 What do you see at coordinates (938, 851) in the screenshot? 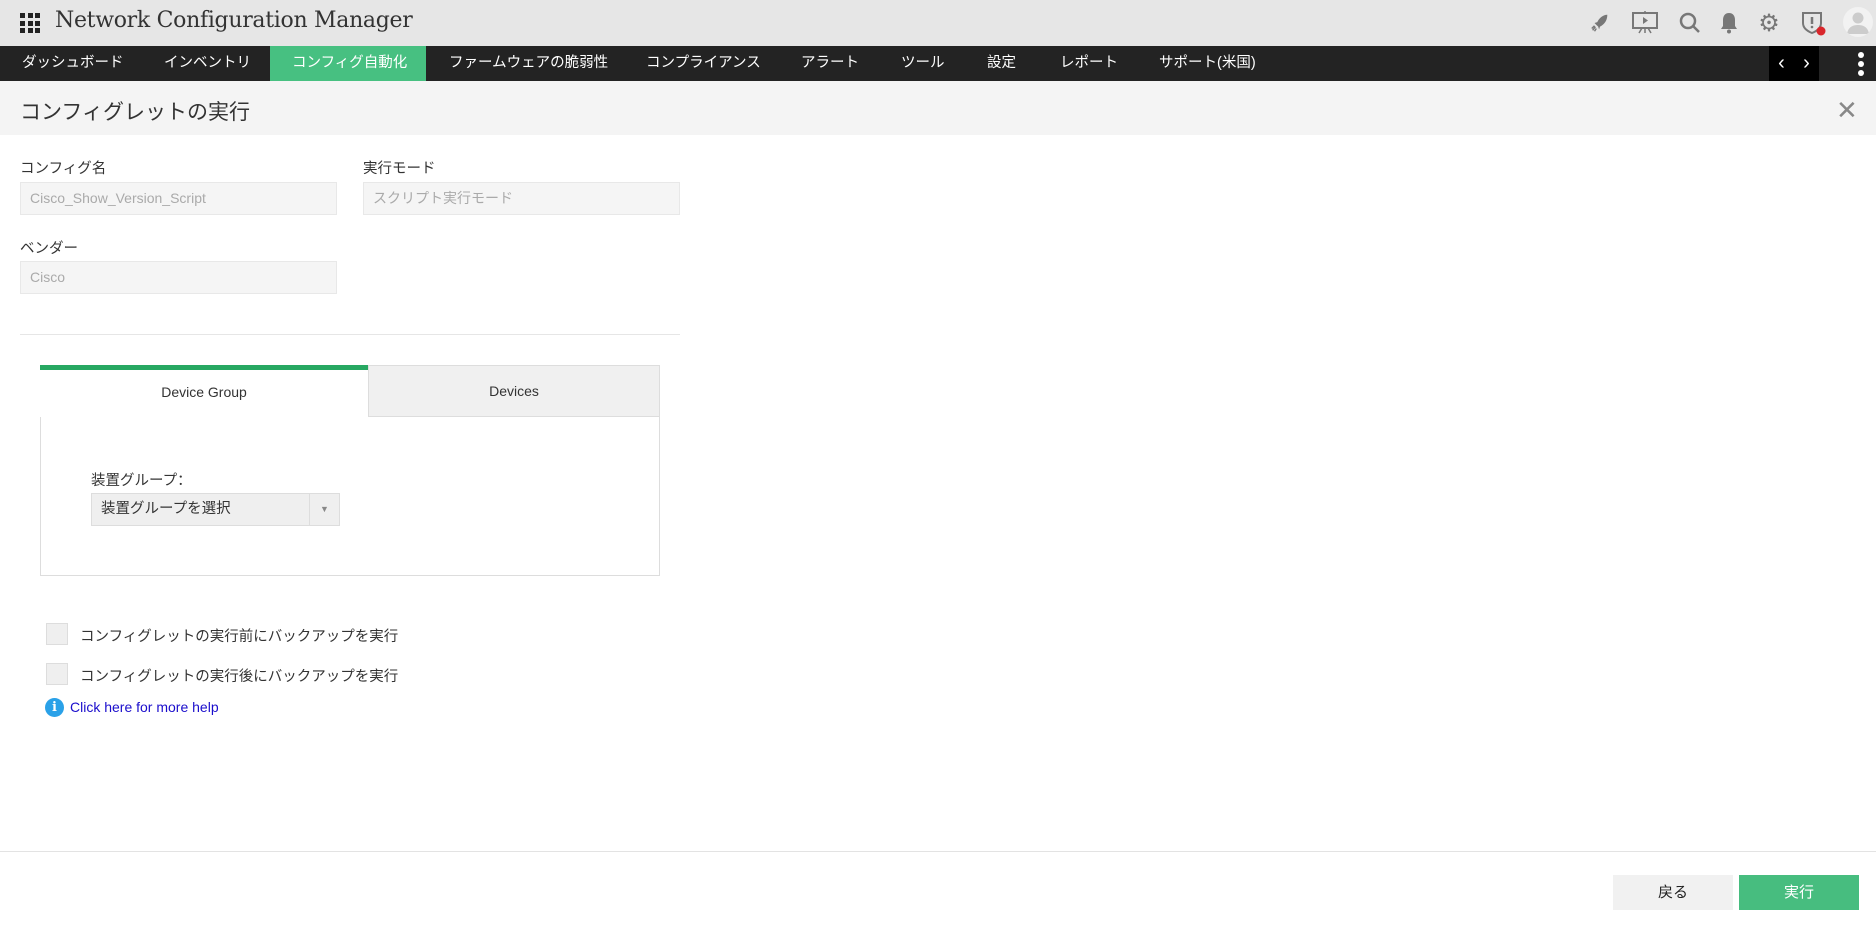
I see `footer-divider` at bounding box center [938, 851].